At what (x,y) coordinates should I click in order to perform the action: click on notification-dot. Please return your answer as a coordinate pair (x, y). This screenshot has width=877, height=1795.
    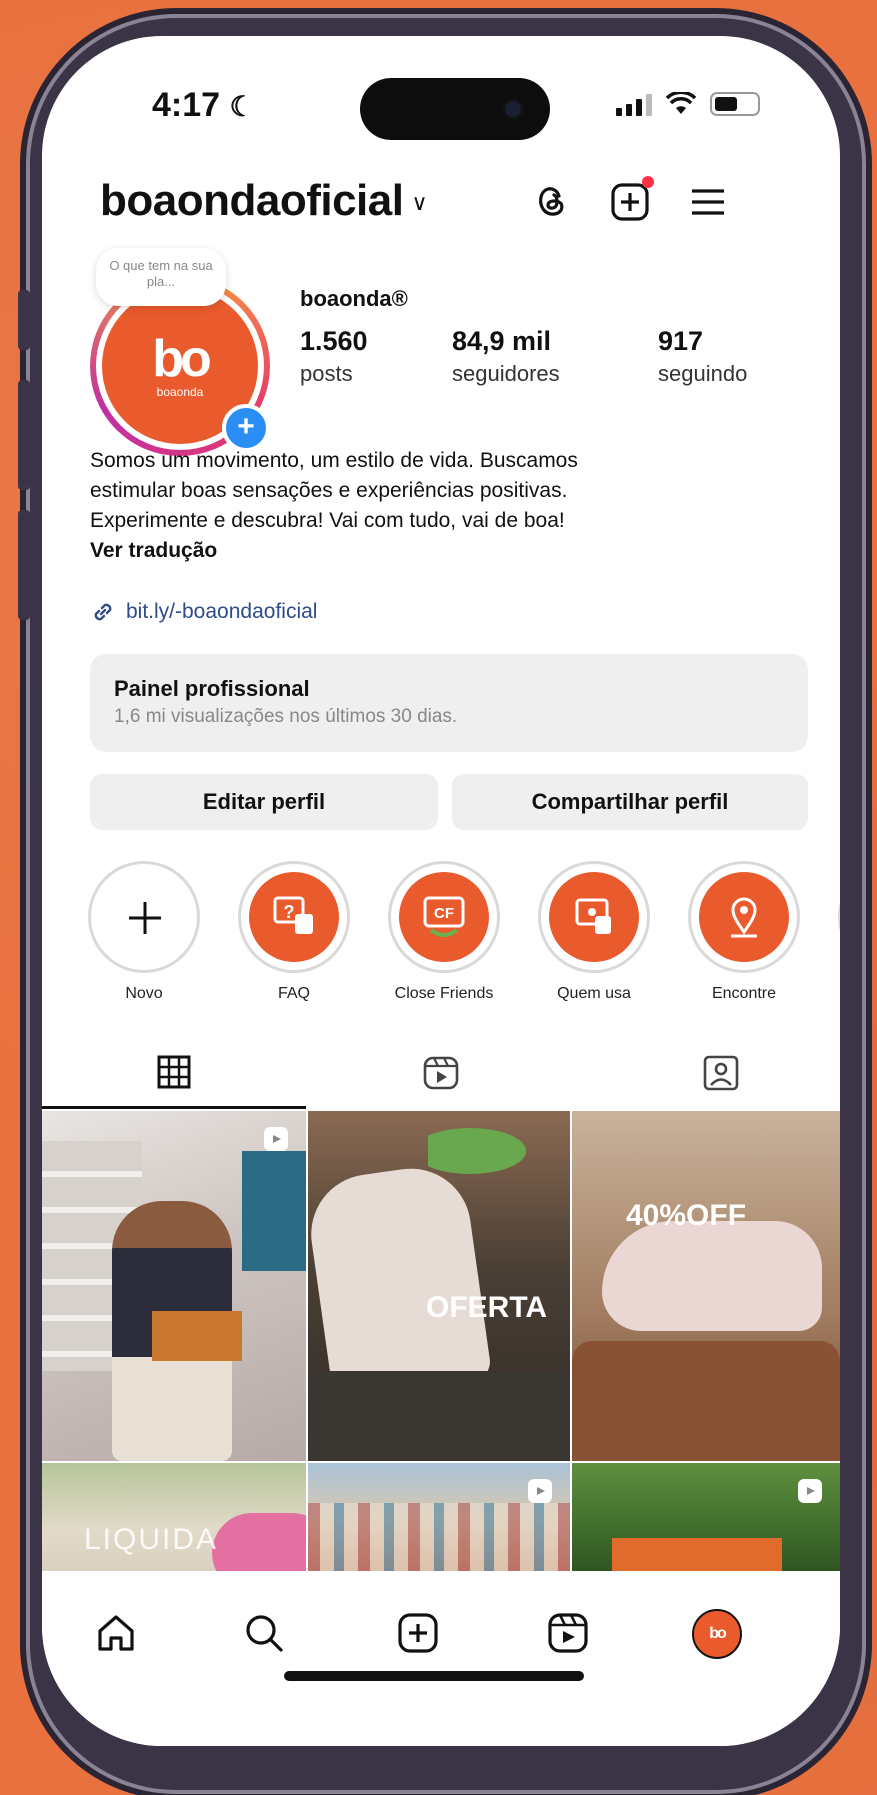
    Looking at the image, I should click on (648, 182).